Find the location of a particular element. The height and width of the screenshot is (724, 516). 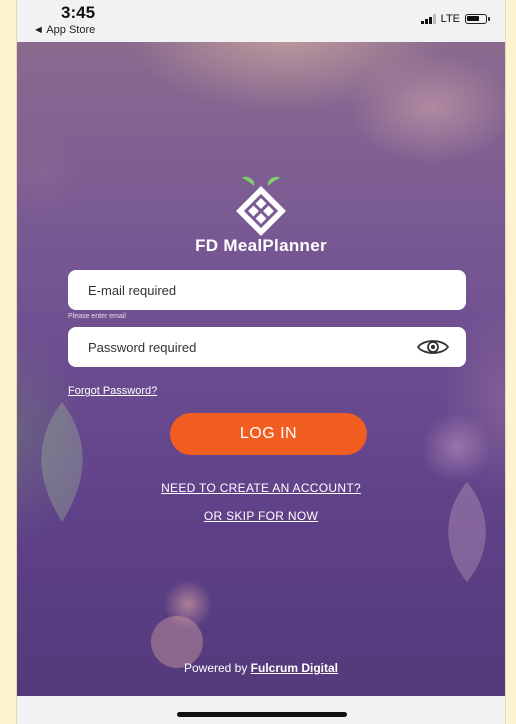

network-label: LTE is located at coordinates (450, 19).